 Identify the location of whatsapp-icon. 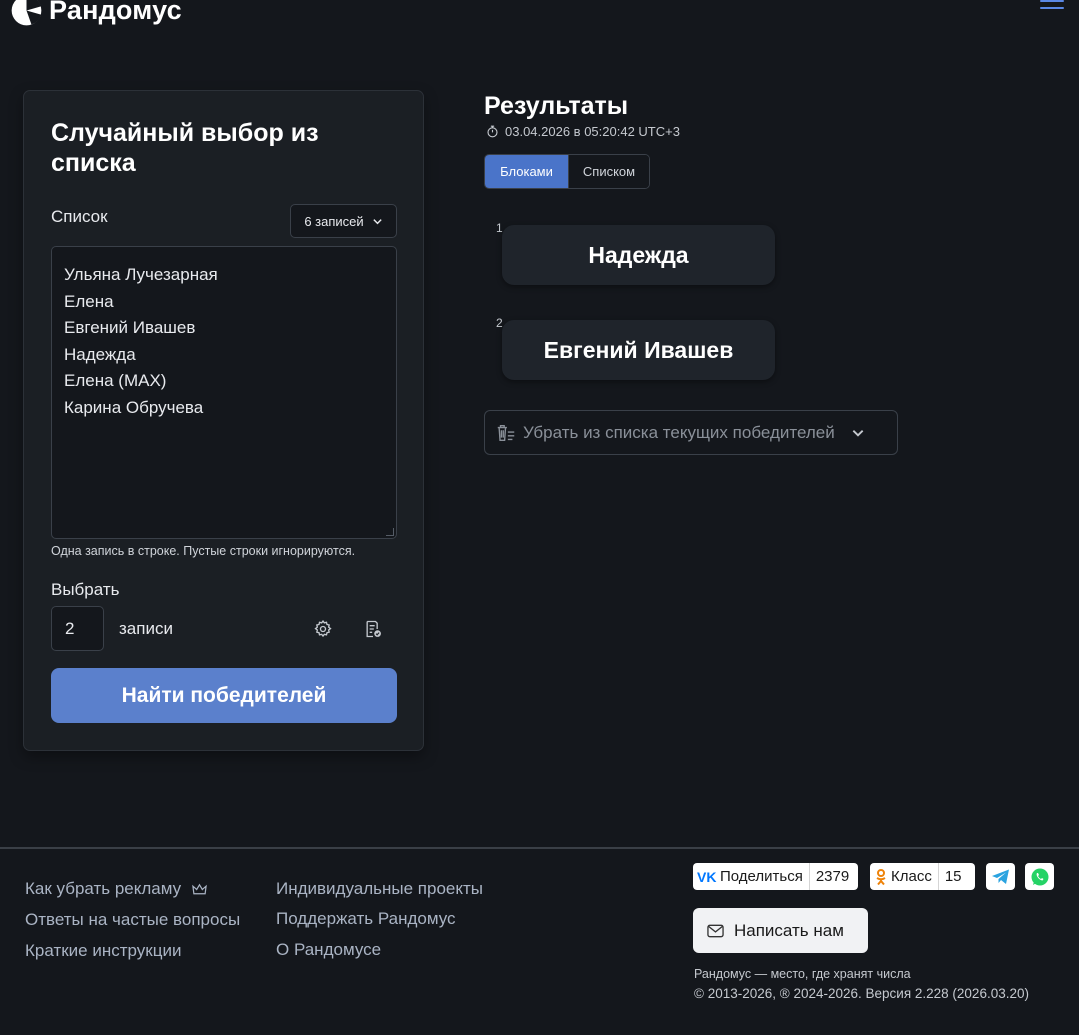
(1039, 876).